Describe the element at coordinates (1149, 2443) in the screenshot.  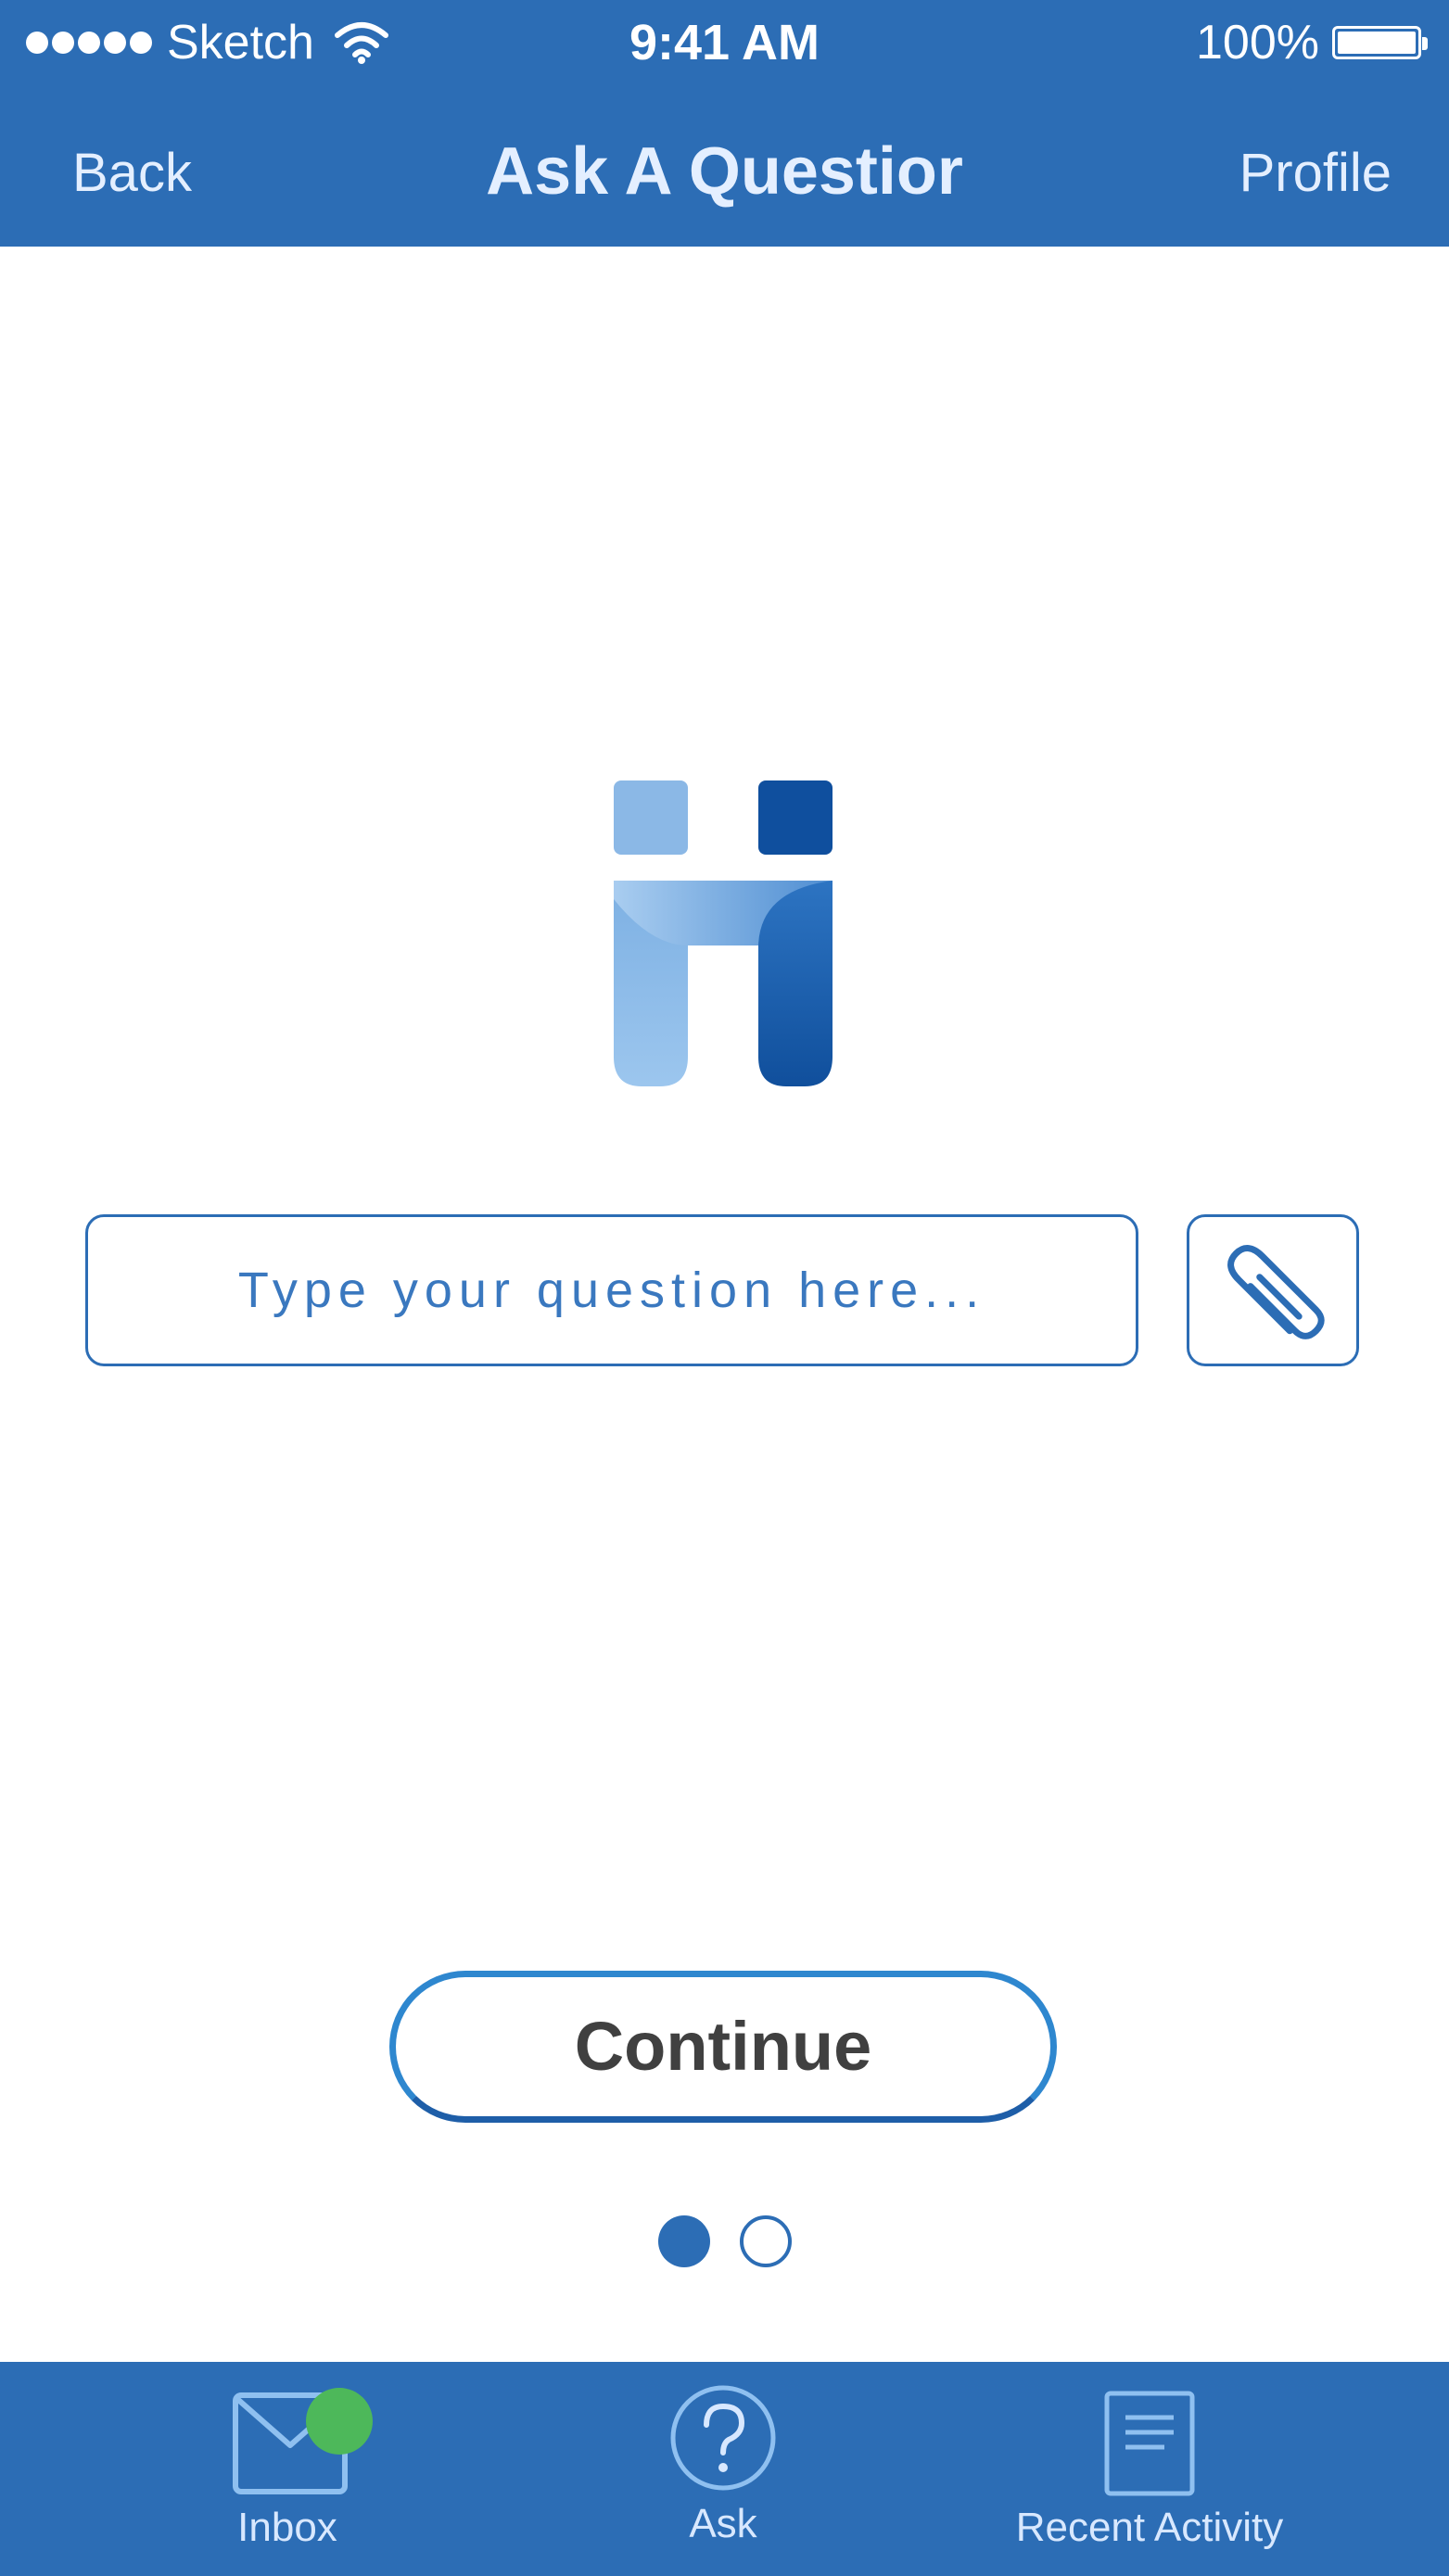
I see `document-icon` at that location.